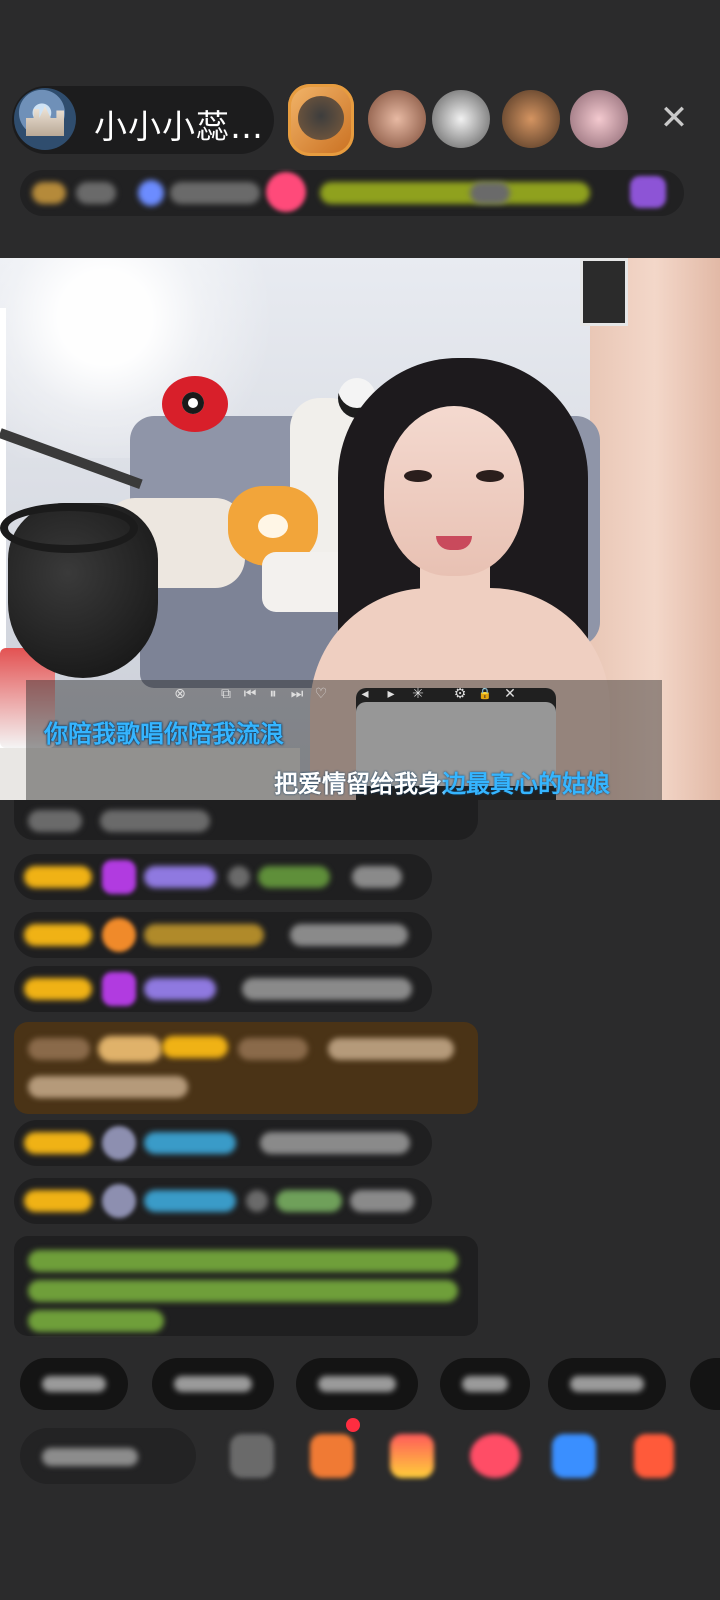 The image size is (720, 1600). What do you see at coordinates (119, 935) in the screenshot?
I see `medal-icon` at bounding box center [119, 935].